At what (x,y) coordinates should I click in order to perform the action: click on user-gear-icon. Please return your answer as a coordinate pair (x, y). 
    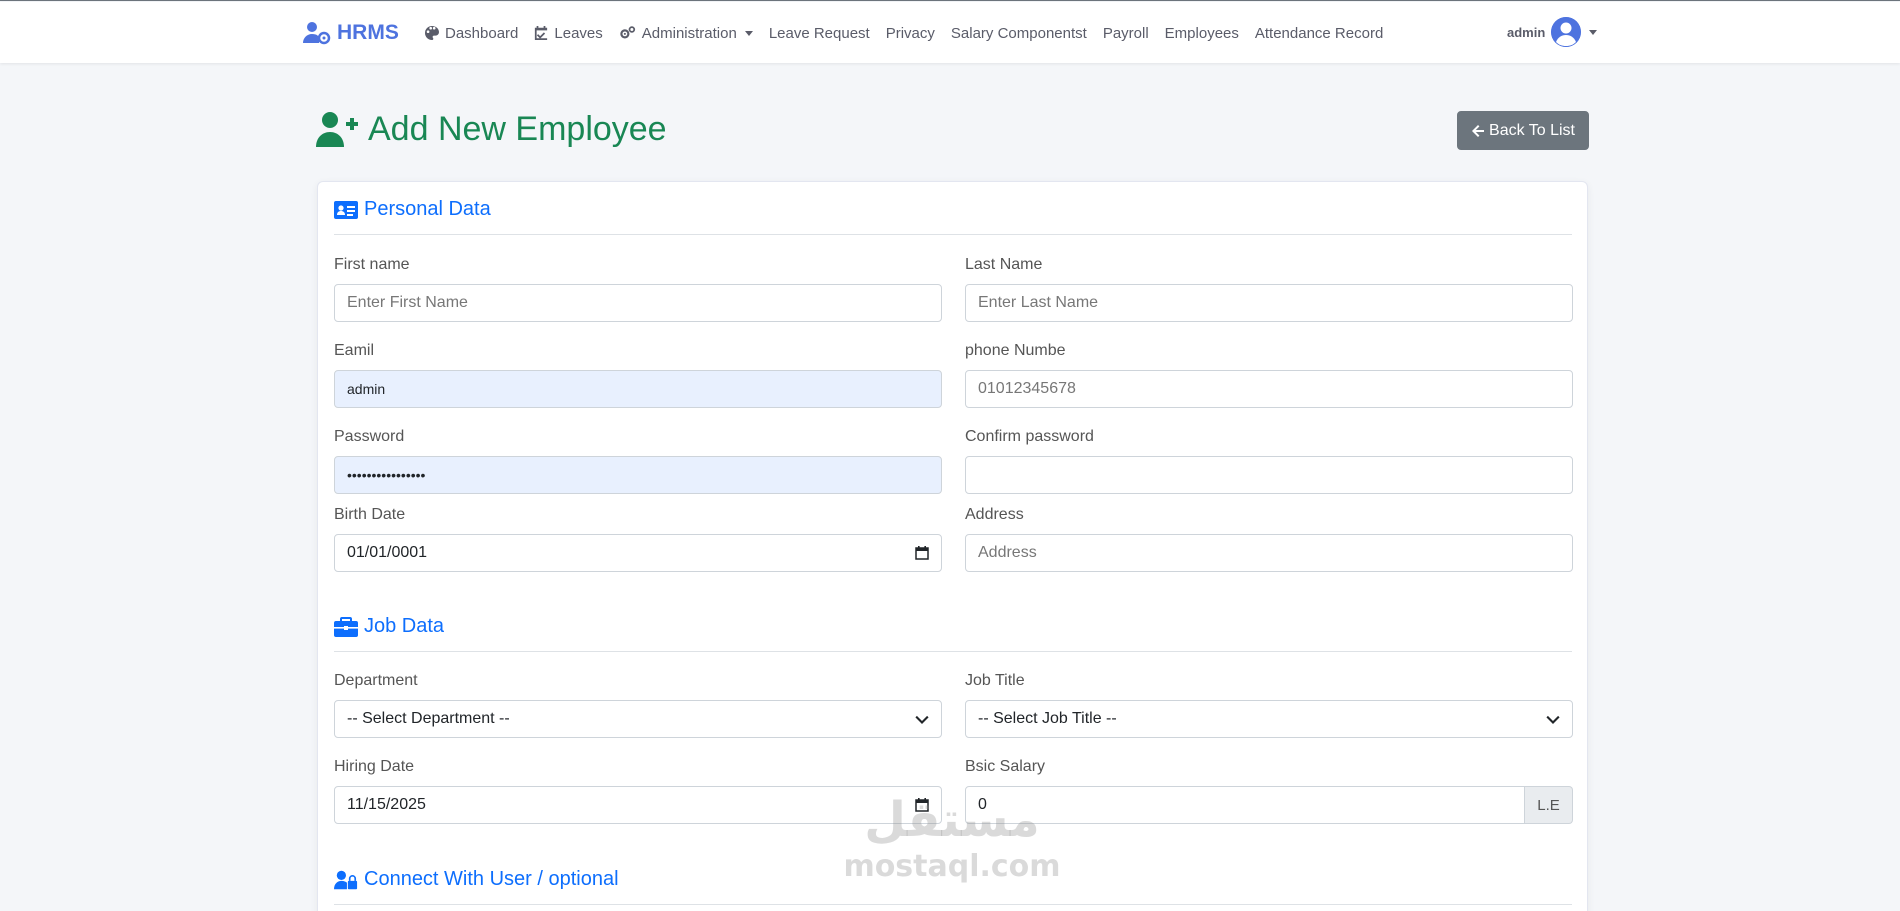
    Looking at the image, I should click on (317, 33).